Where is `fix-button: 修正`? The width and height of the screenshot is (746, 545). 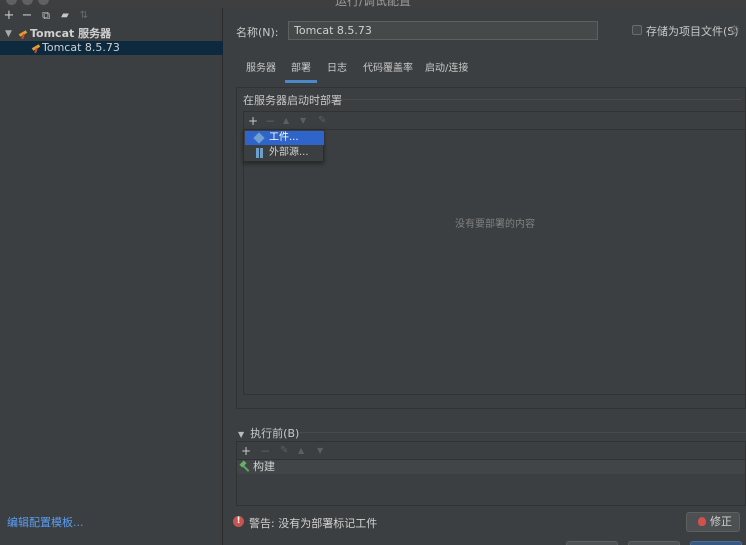 fix-button: 修正 is located at coordinates (713, 522).